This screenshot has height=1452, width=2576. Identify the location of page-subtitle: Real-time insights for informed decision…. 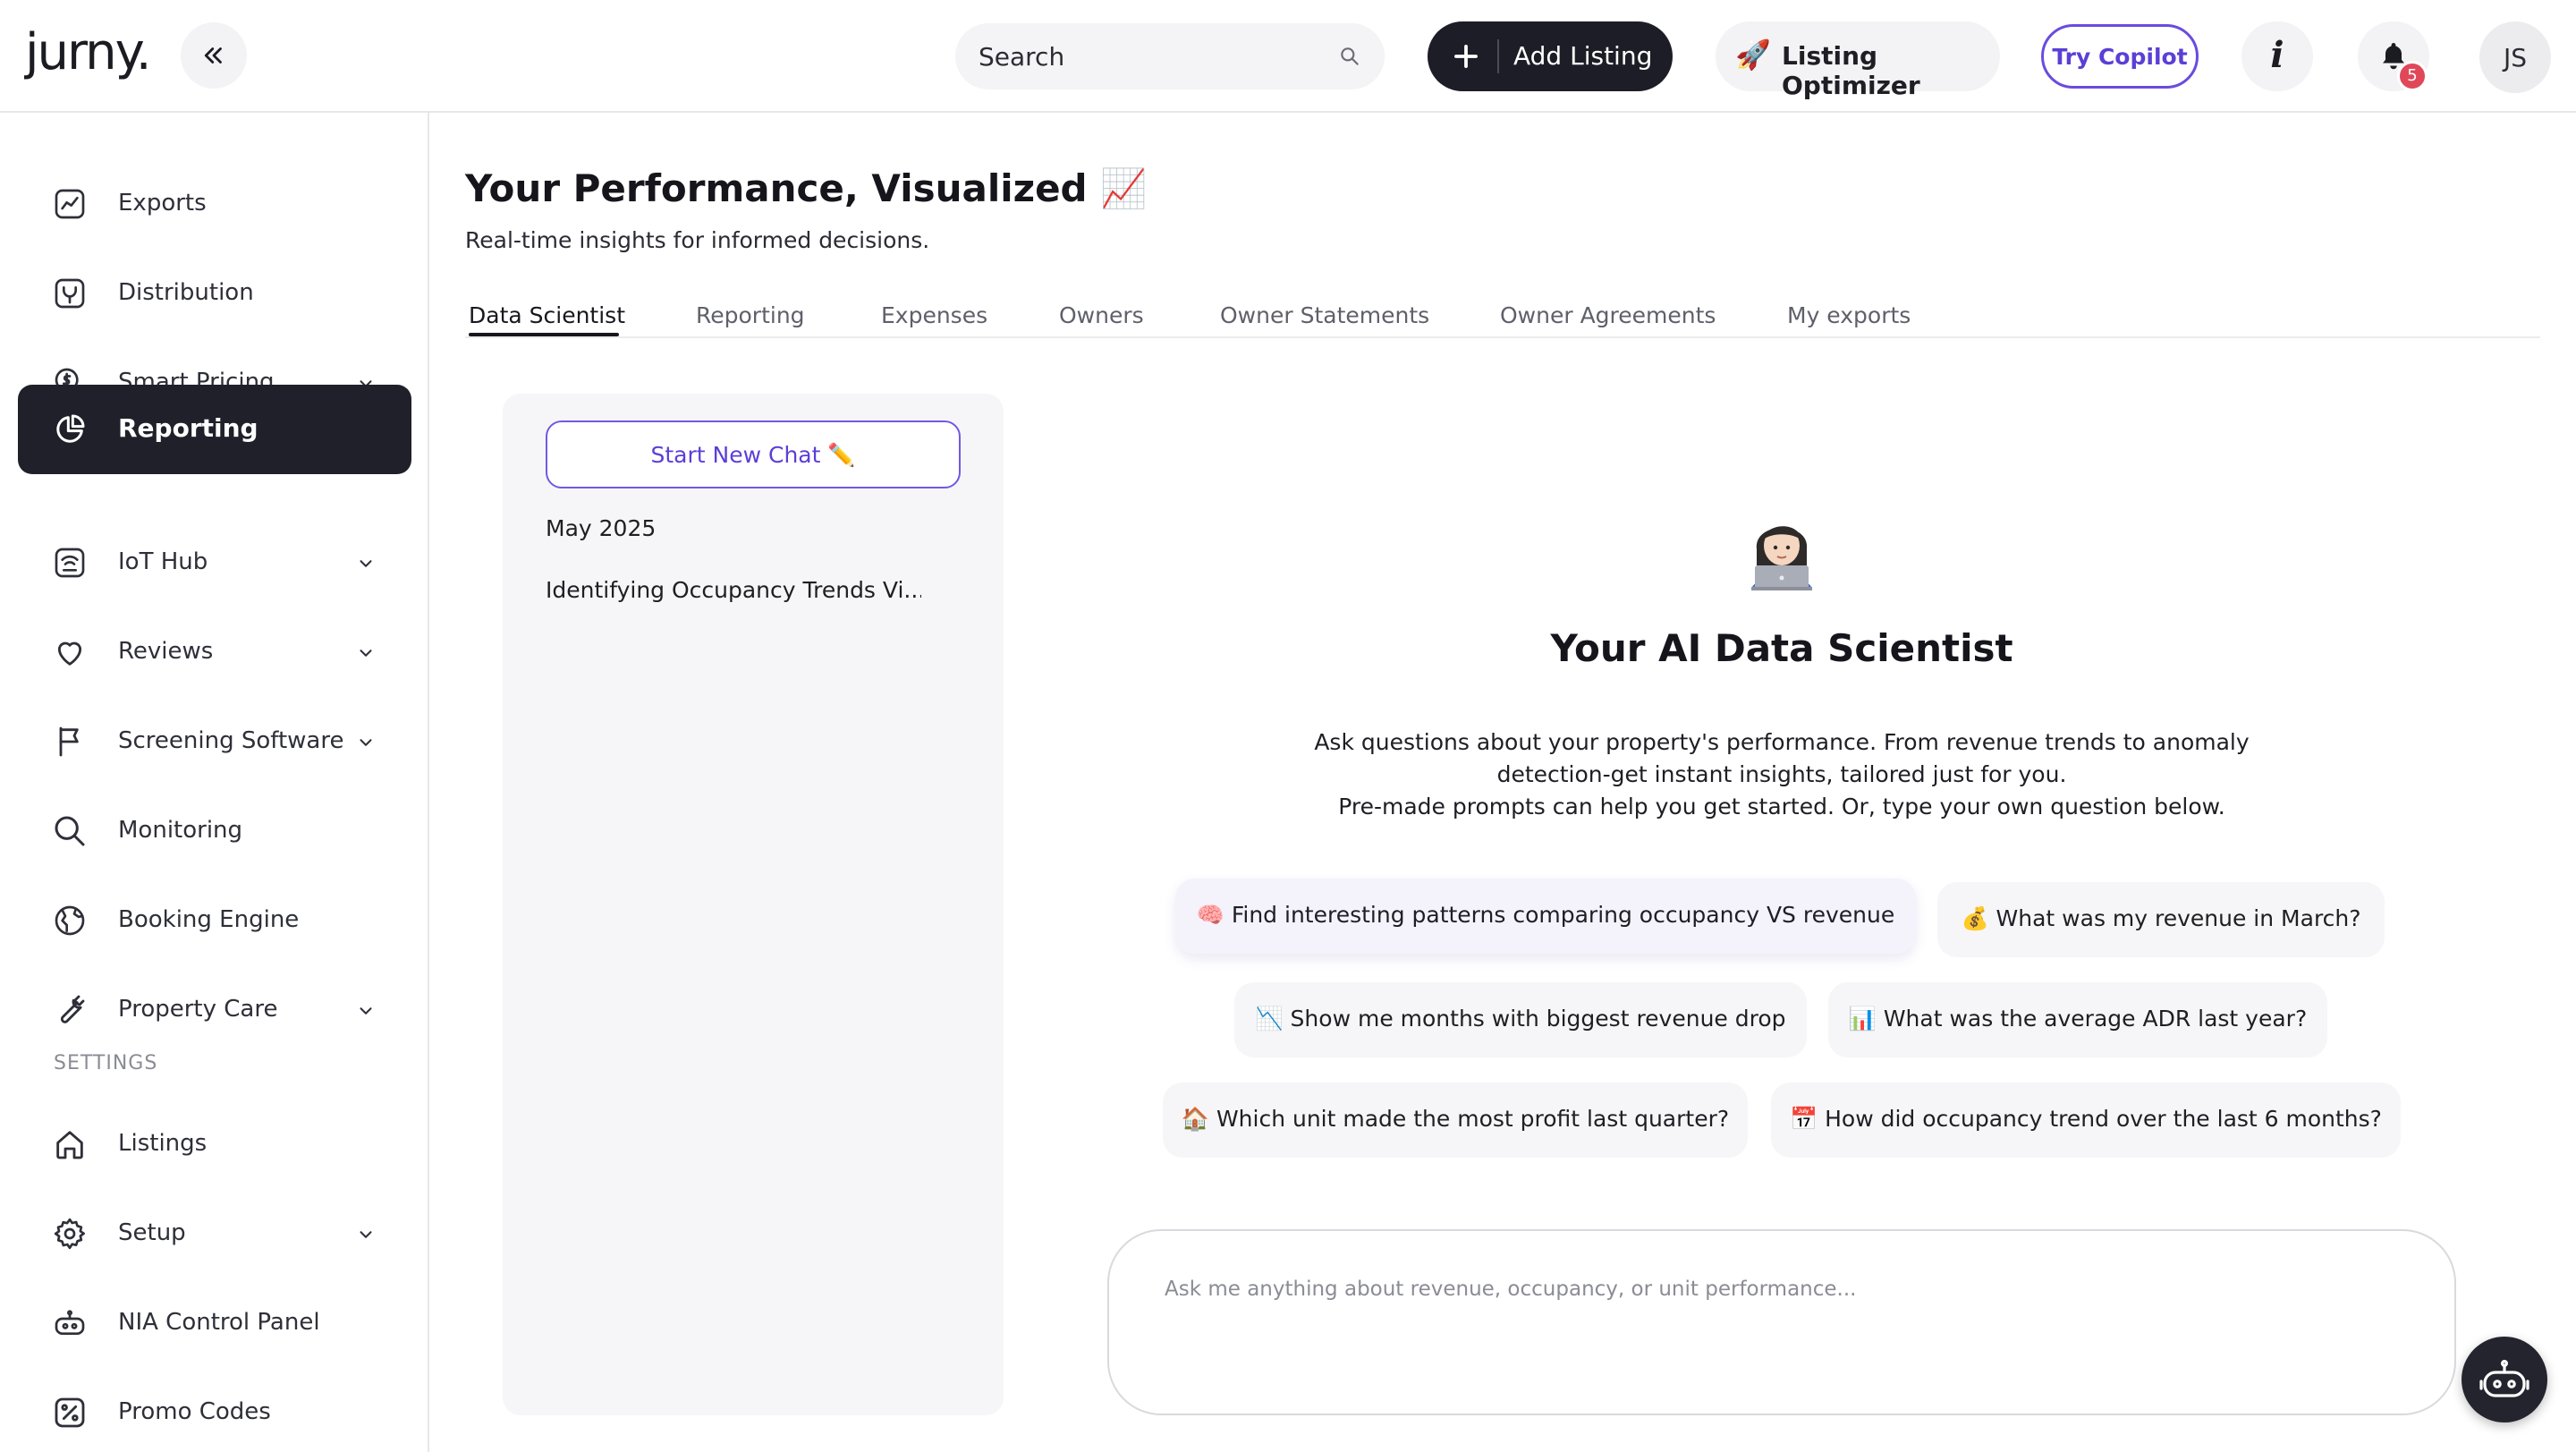
(697, 240).